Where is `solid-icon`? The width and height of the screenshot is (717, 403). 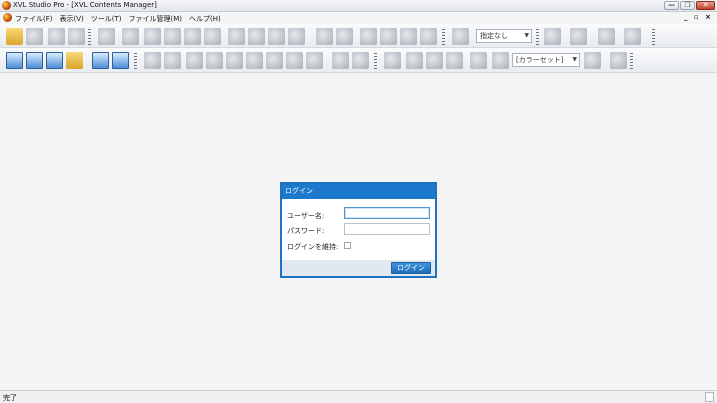 solid-icon is located at coordinates (592, 60).